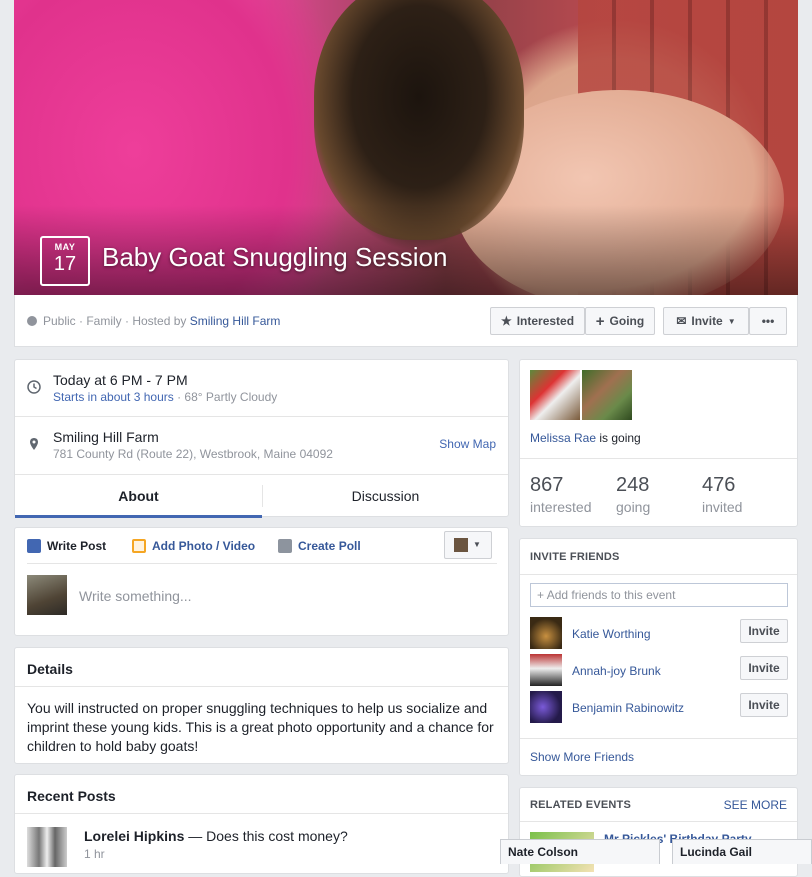  I want to click on going-count: 248, so click(633, 485).